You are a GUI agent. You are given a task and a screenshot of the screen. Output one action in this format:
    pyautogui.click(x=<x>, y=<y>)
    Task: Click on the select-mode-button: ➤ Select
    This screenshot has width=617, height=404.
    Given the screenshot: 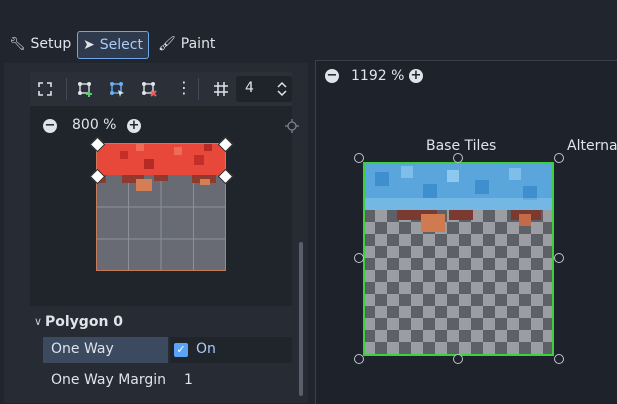 What is the action you would take?
    pyautogui.click(x=113, y=45)
    